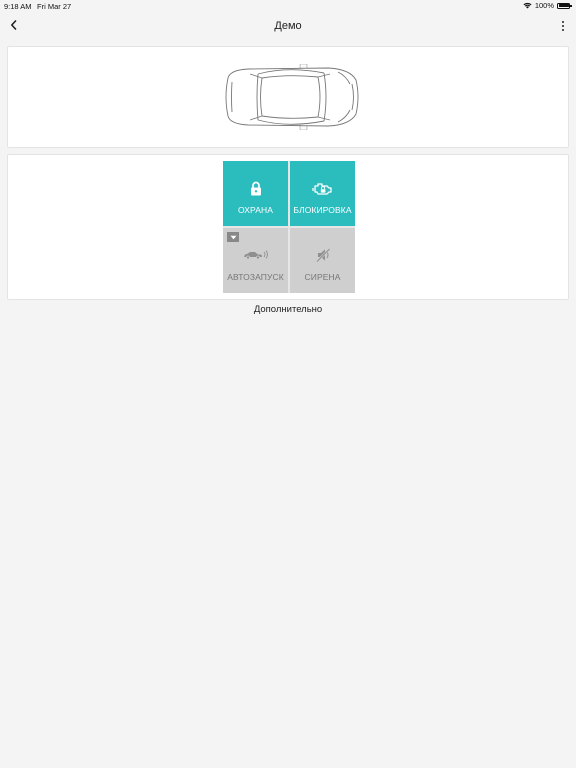 This screenshot has height=768, width=576. What do you see at coordinates (322, 255) in the screenshot?
I see `siren-muted-icon` at bounding box center [322, 255].